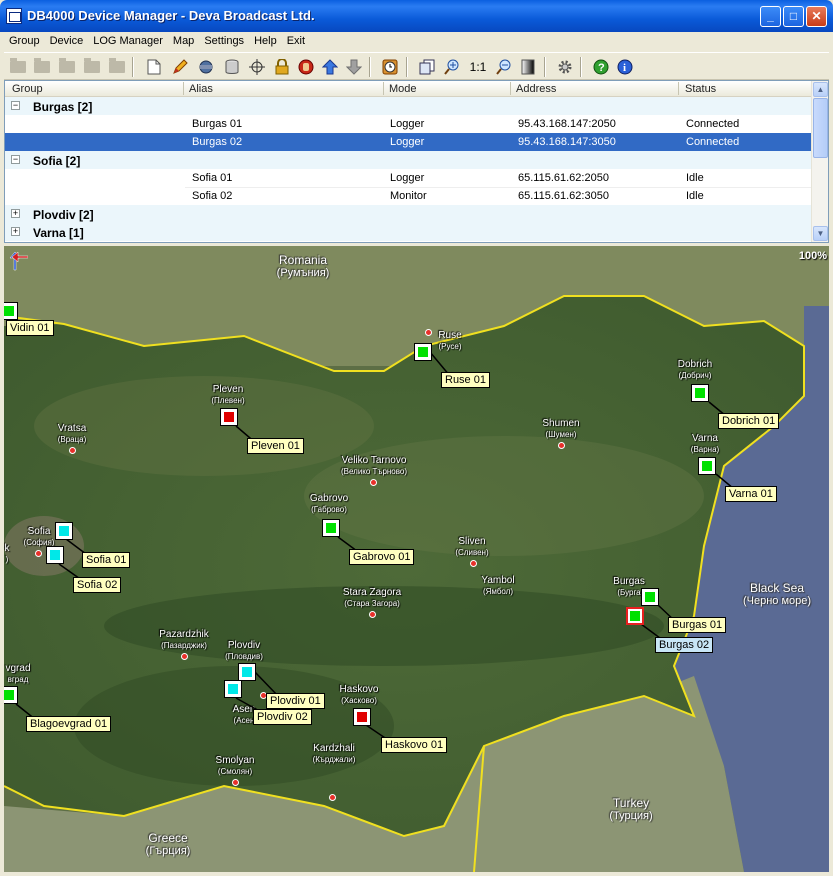 This screenshot has width=833, height=876. I want to click on column-alias: Alias, so click(201, 89).